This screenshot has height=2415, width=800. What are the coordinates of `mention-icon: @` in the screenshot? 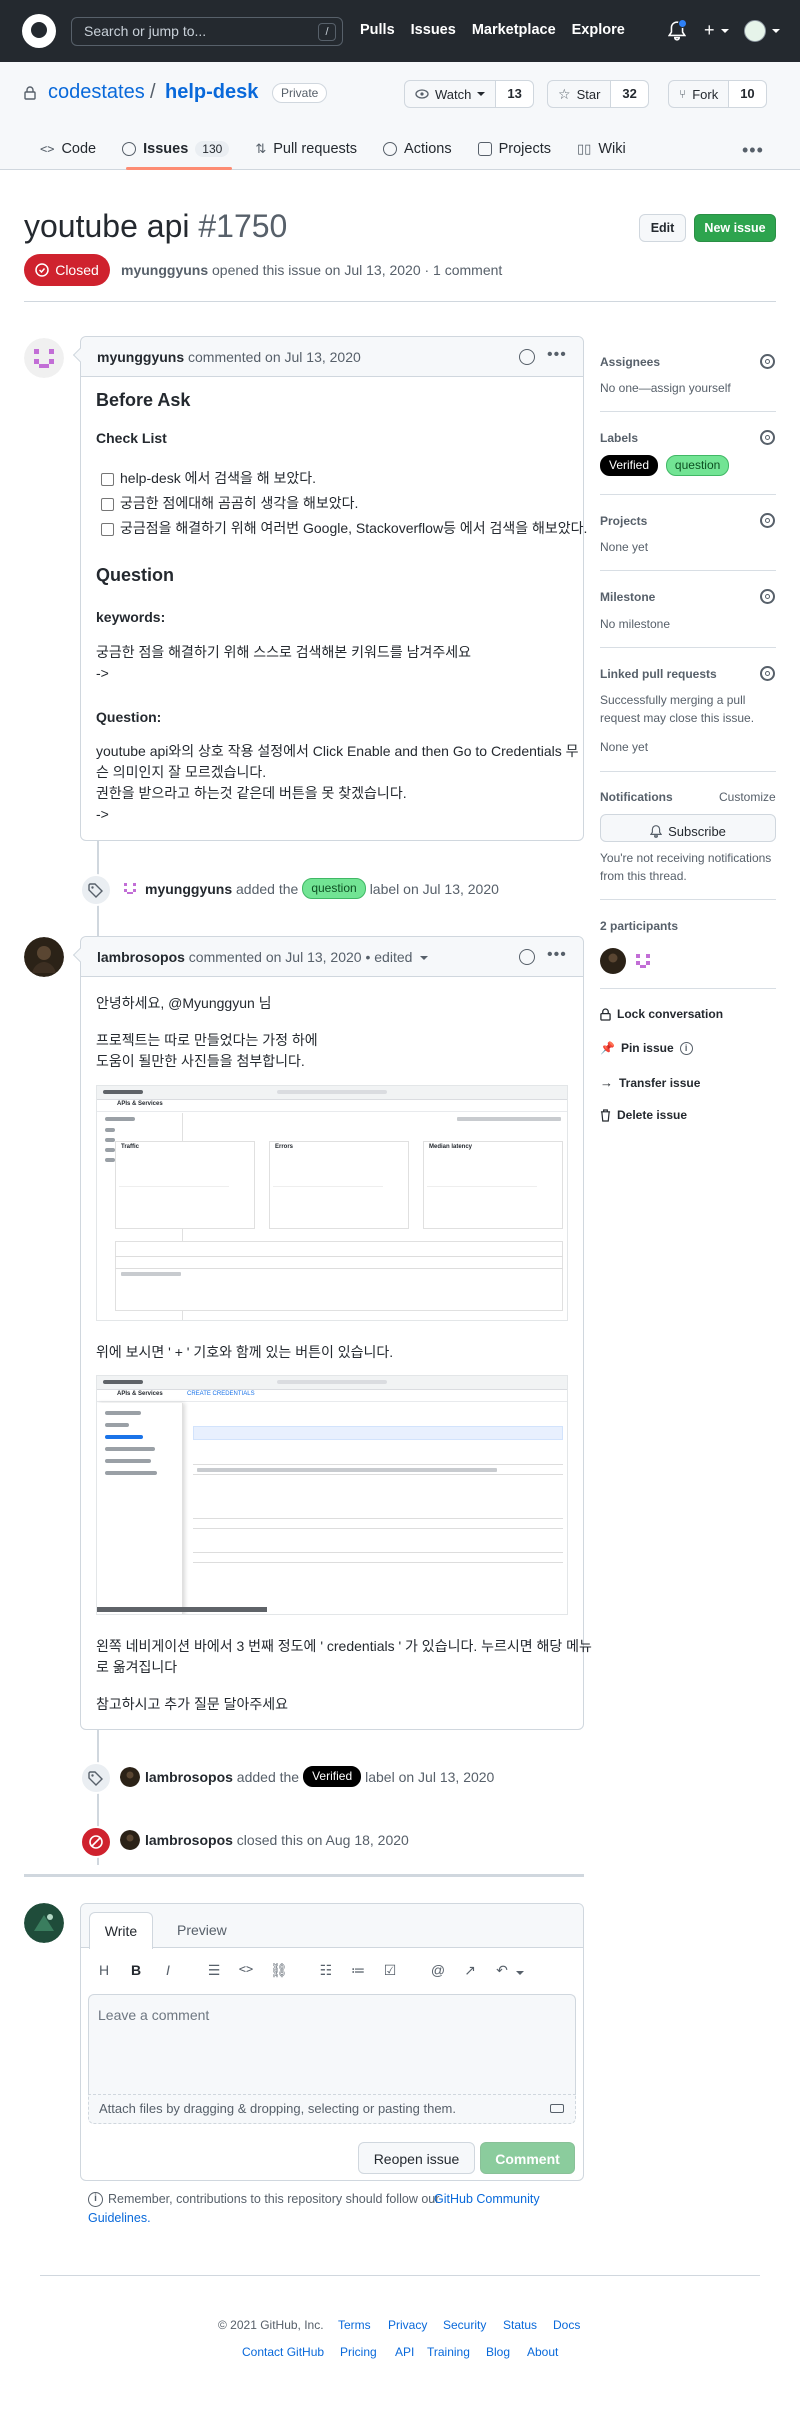 It's located at (438, 1970).